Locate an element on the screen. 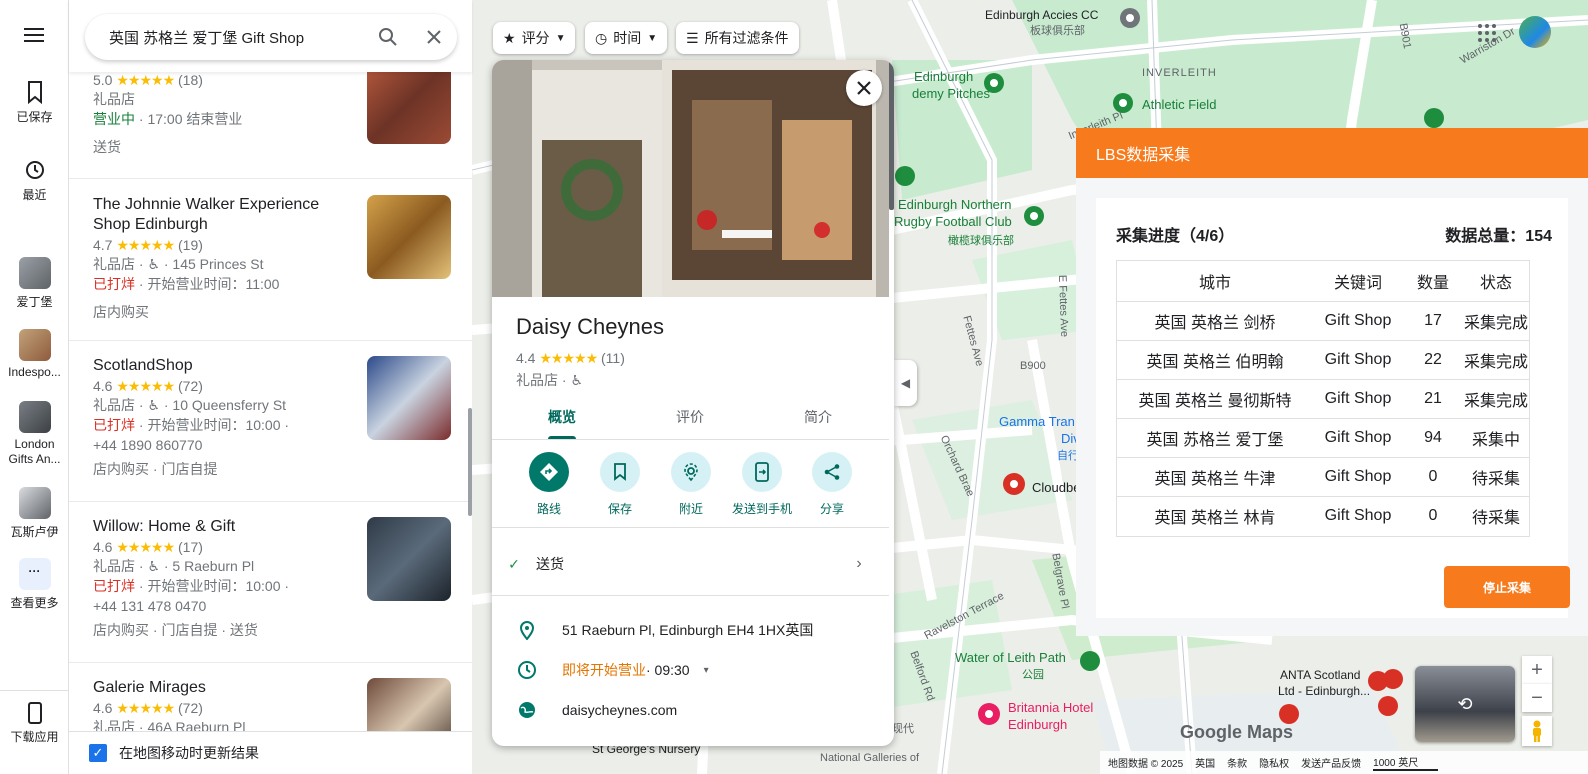 This screenshot has height=774, width=1588. address-text: 51 Raeburn Pl, Edinburgh EH4 1HX英国 is located at coordinates (688, 630).